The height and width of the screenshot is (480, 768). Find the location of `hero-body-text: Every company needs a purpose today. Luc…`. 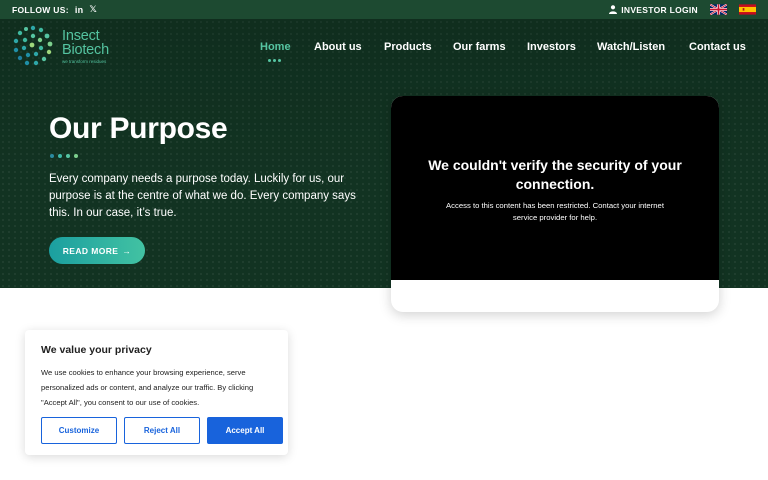

hero-body-text: Every company needs a purpose today. Luc… is located at coordinates (202, 196).